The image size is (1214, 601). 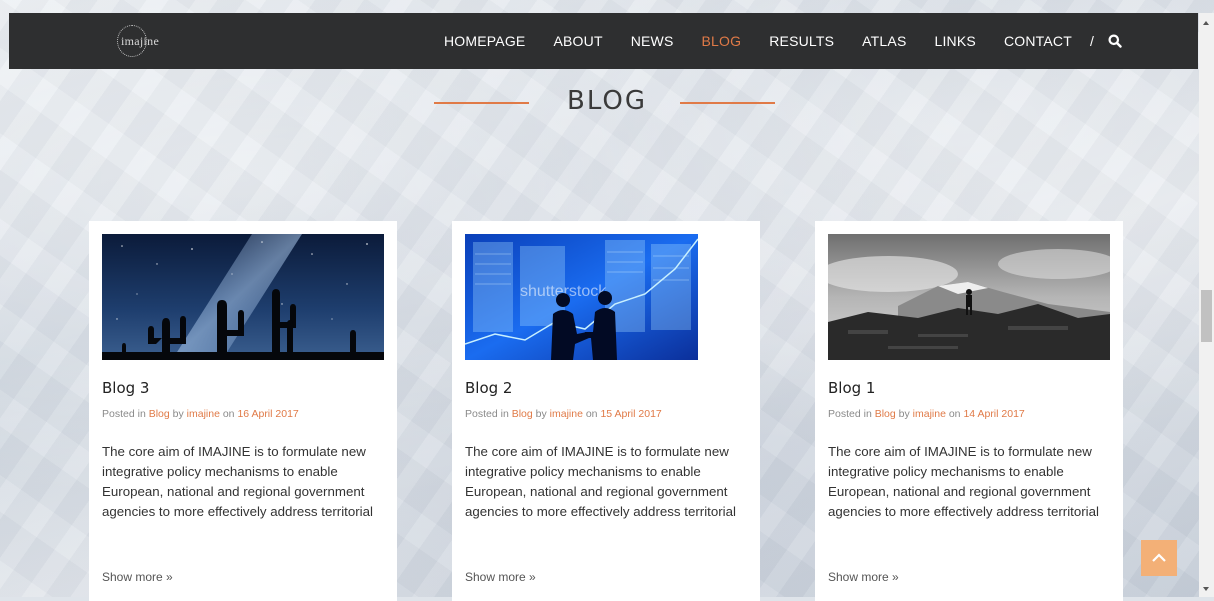 I want to click on page-heading: BLOG, so click(x=607, y=101).